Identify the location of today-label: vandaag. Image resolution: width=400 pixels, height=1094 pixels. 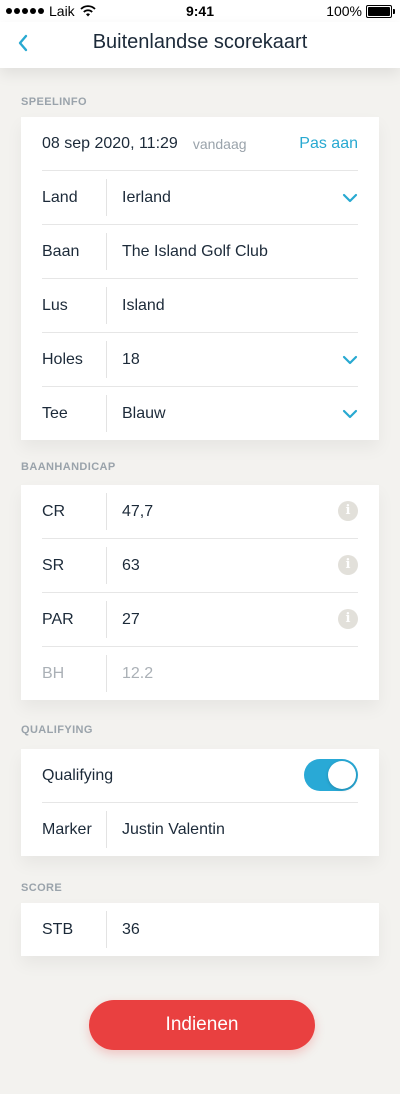
(219, 143).